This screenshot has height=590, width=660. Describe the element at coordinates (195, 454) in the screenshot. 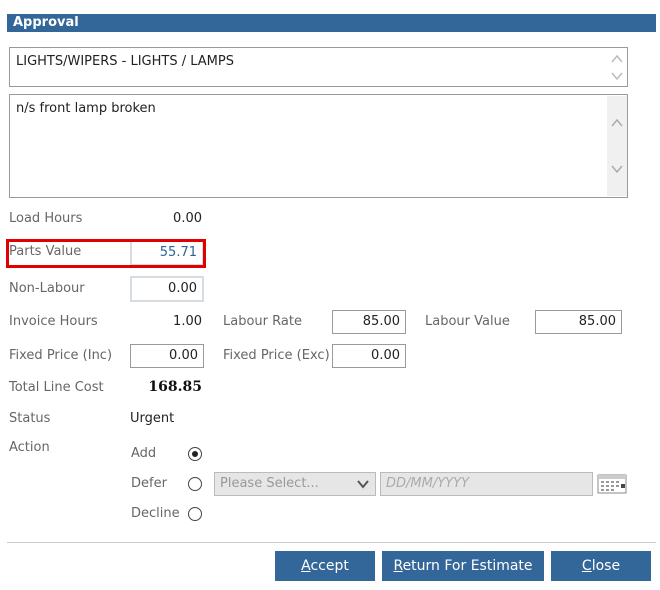

I see `action-add-radio` at that location.